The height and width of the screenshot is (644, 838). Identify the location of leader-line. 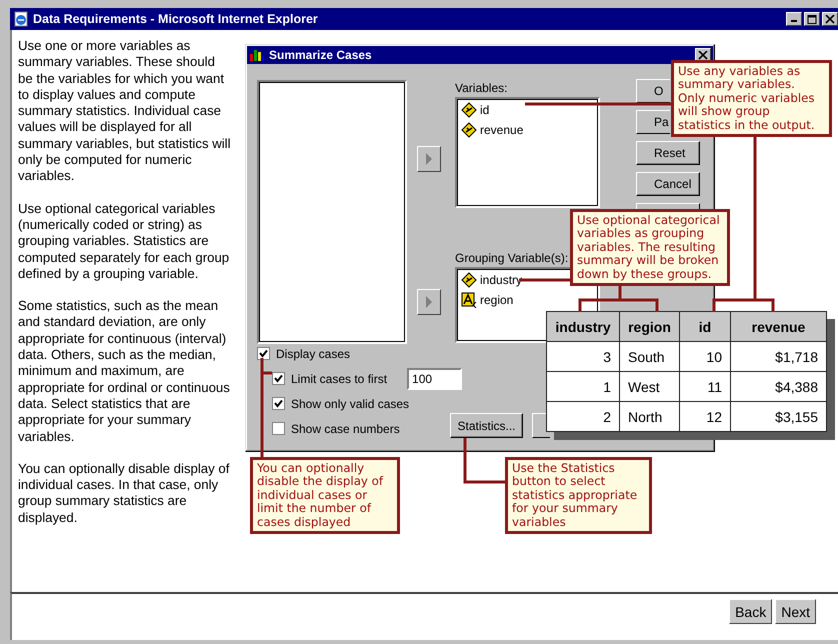
(484, 461).